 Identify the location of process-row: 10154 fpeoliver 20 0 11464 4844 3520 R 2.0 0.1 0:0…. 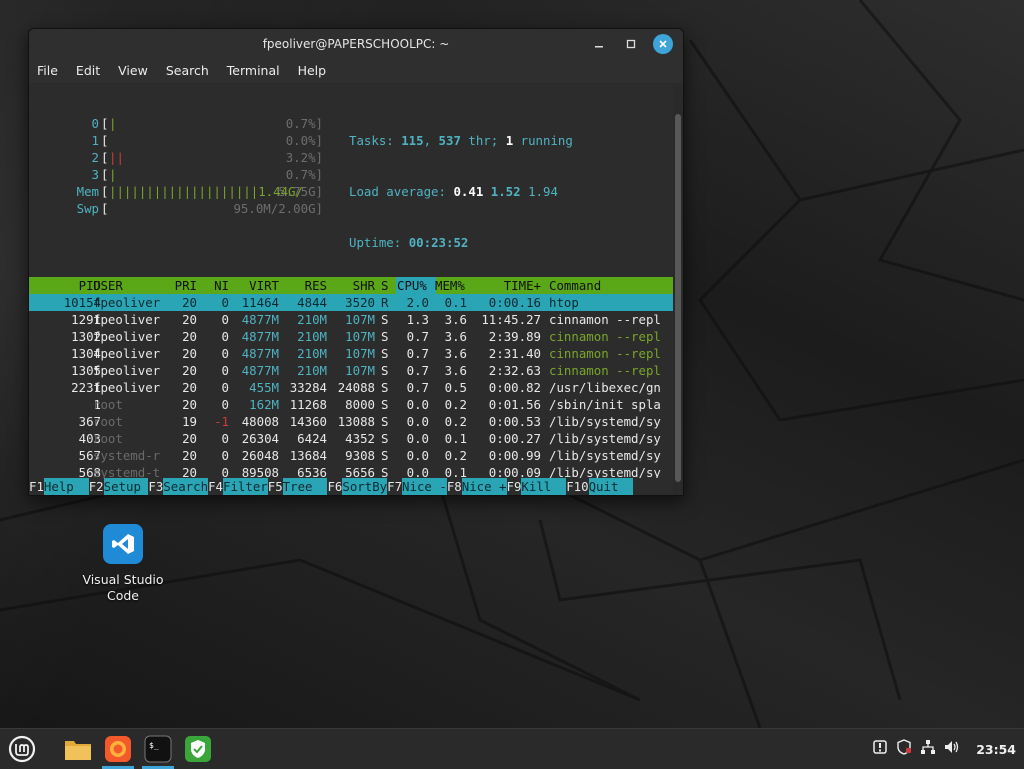
(351, 302).